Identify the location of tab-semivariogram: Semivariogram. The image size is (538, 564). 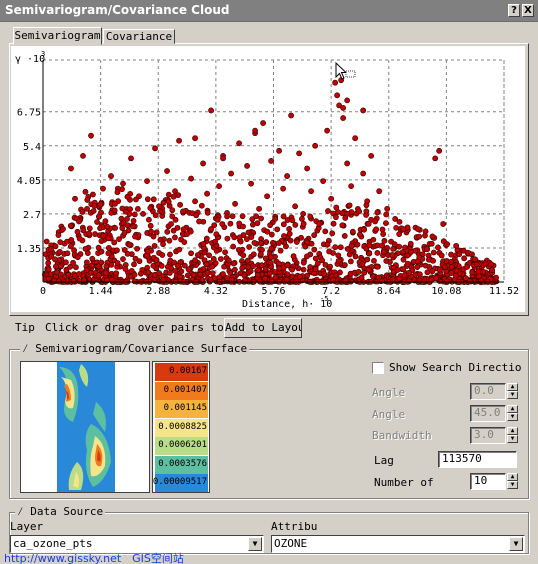
(57, 36).